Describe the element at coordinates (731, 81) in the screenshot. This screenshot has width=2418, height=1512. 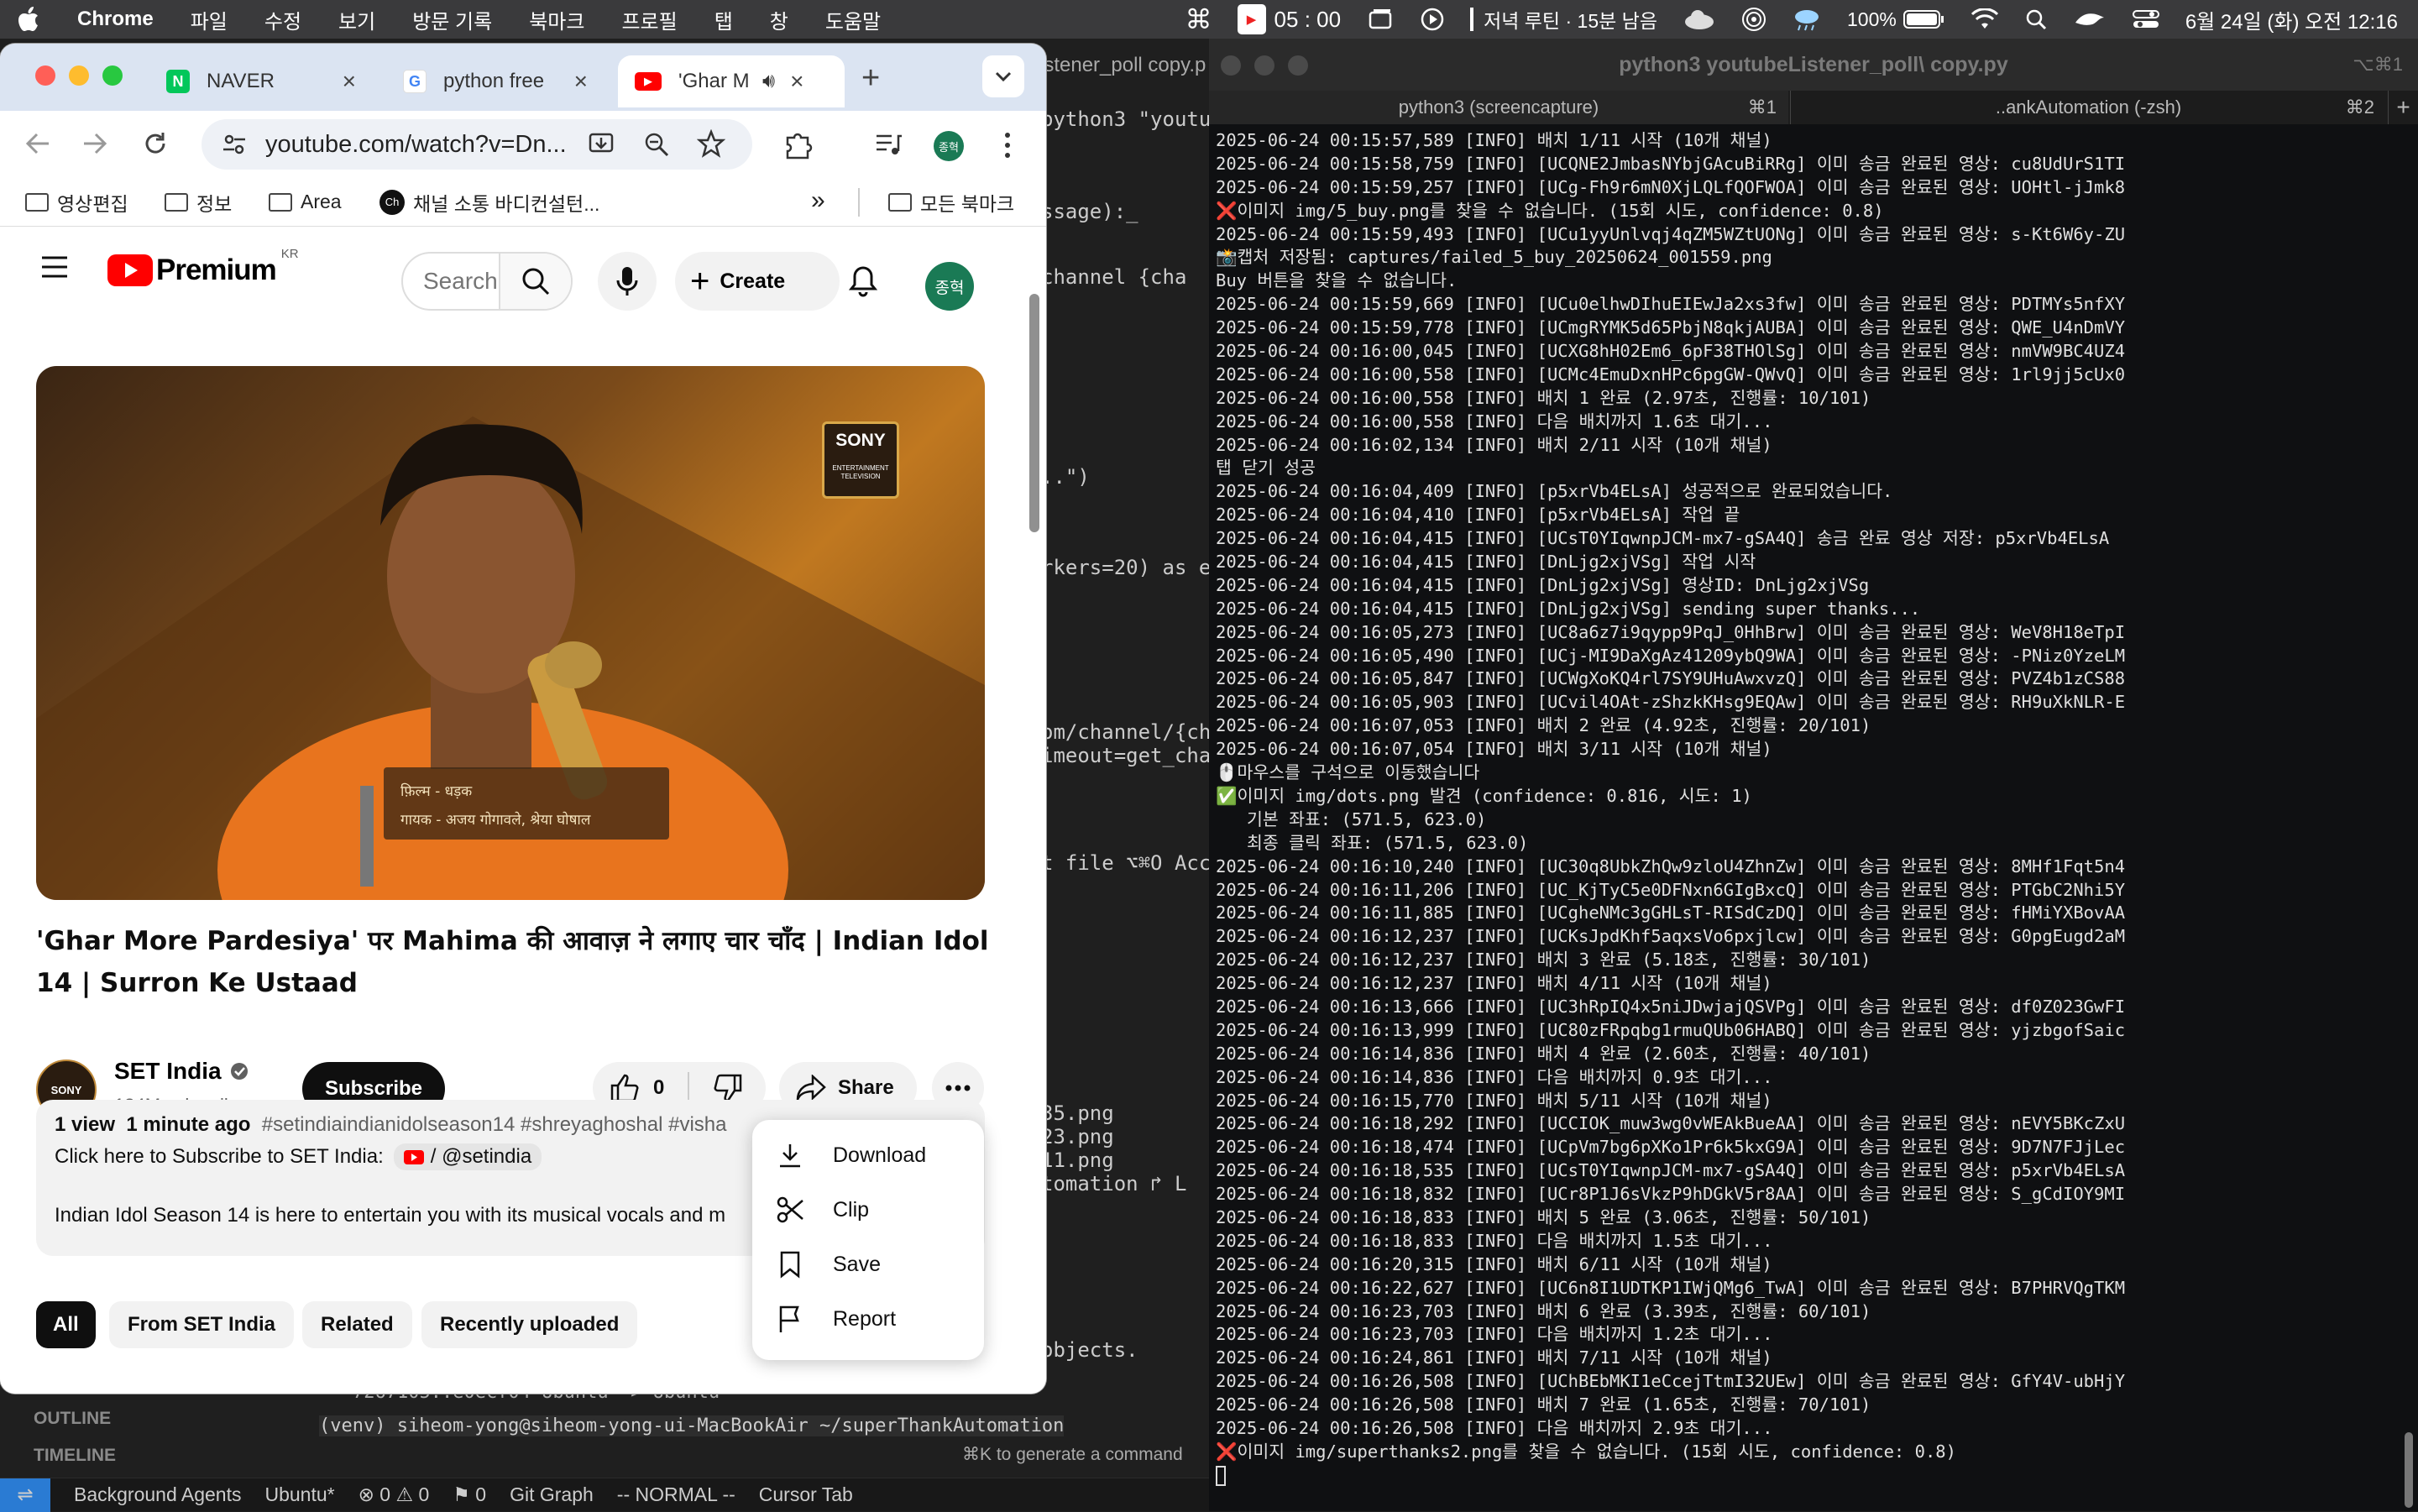
I see `tab-youtube-active: ▶ 'Ghar M 🔊︎ ×` at that location.